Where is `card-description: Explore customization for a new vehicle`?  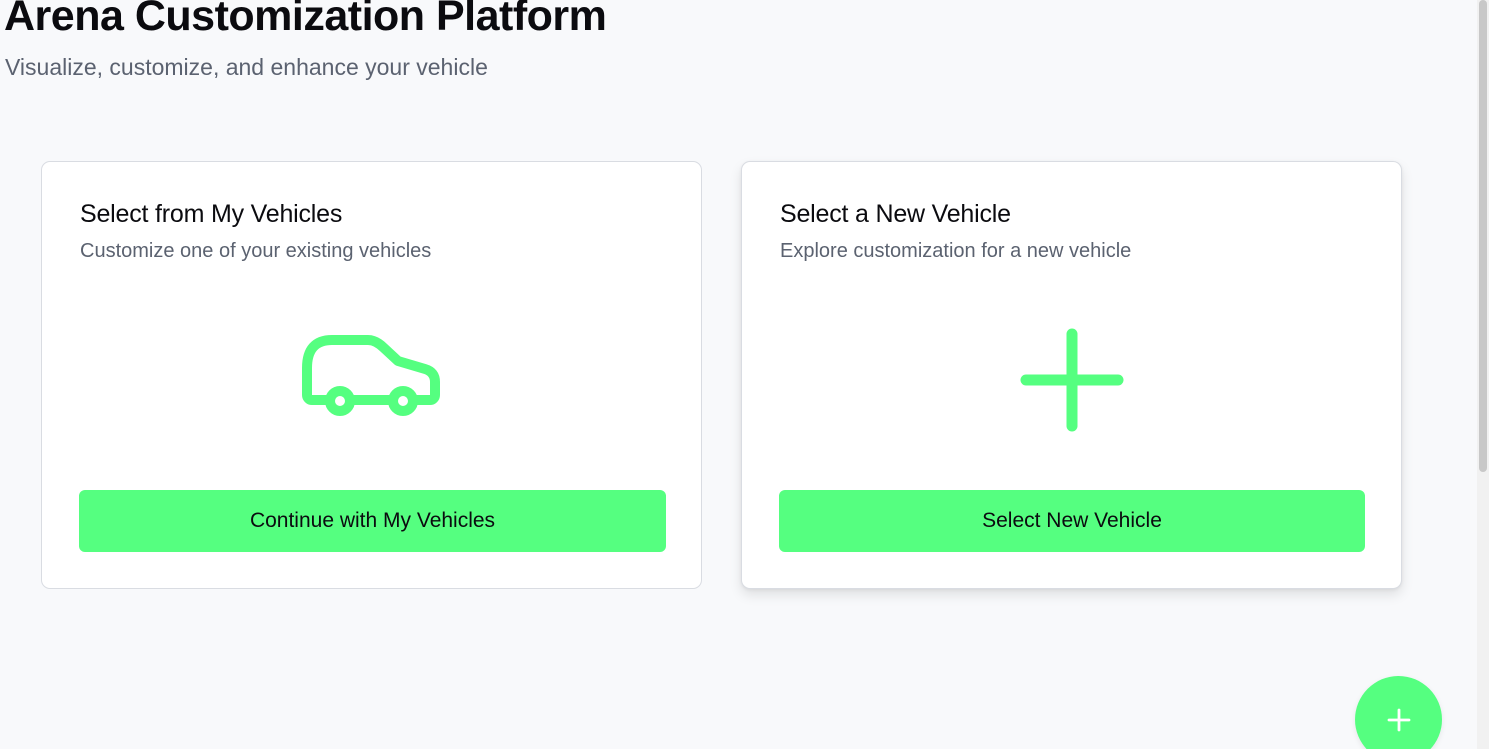 card-description: Explore customization for a new vehicle is located at coordinates (956, 251).